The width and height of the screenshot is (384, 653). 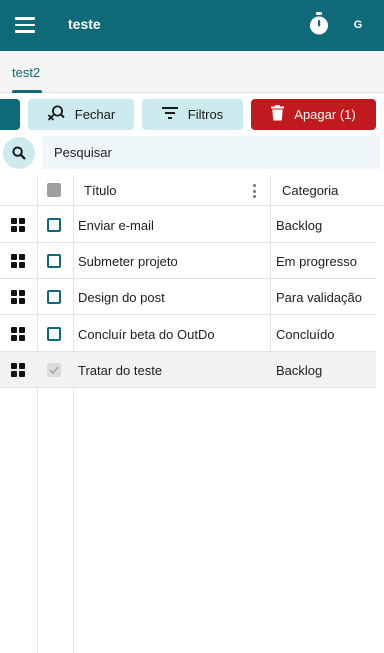 What do you see at coordinates (319, 297) in the screenshot?
I see `cell-category: Para validação` at bounding box center [319, 297].